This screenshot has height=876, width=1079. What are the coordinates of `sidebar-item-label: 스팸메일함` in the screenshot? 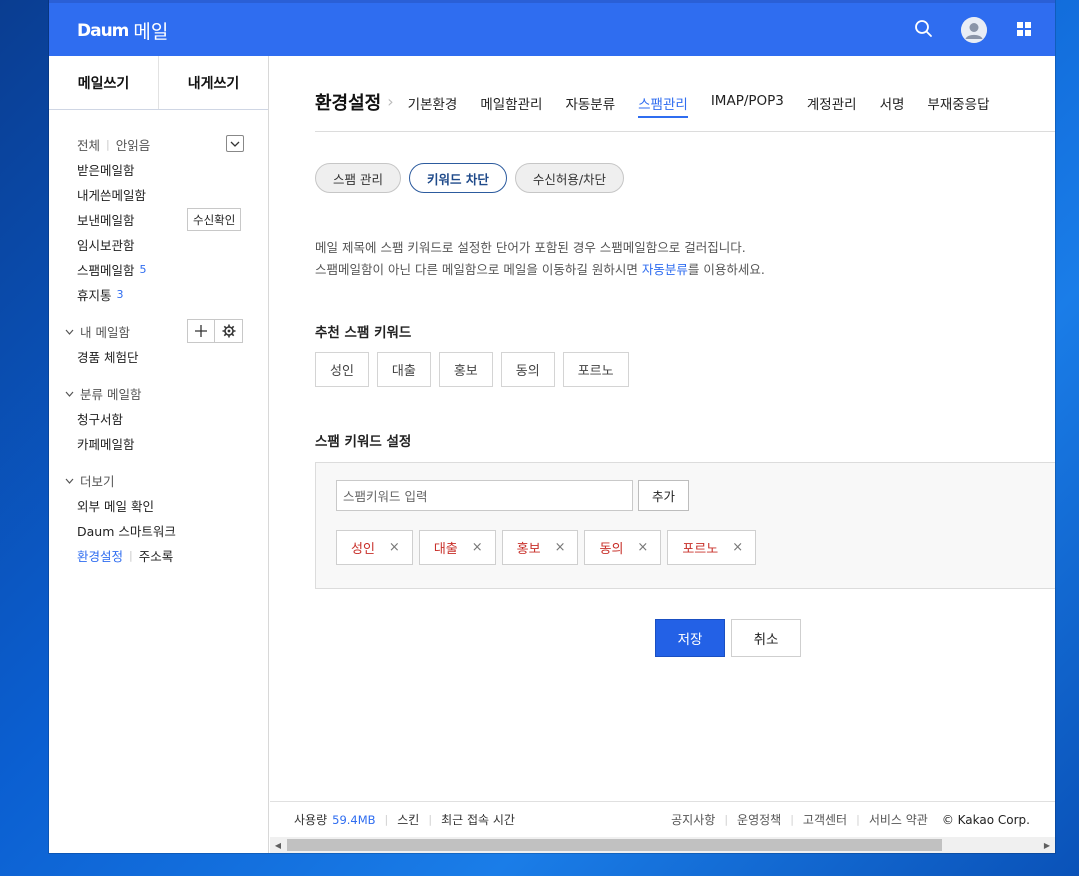 It's located at (106, 270).